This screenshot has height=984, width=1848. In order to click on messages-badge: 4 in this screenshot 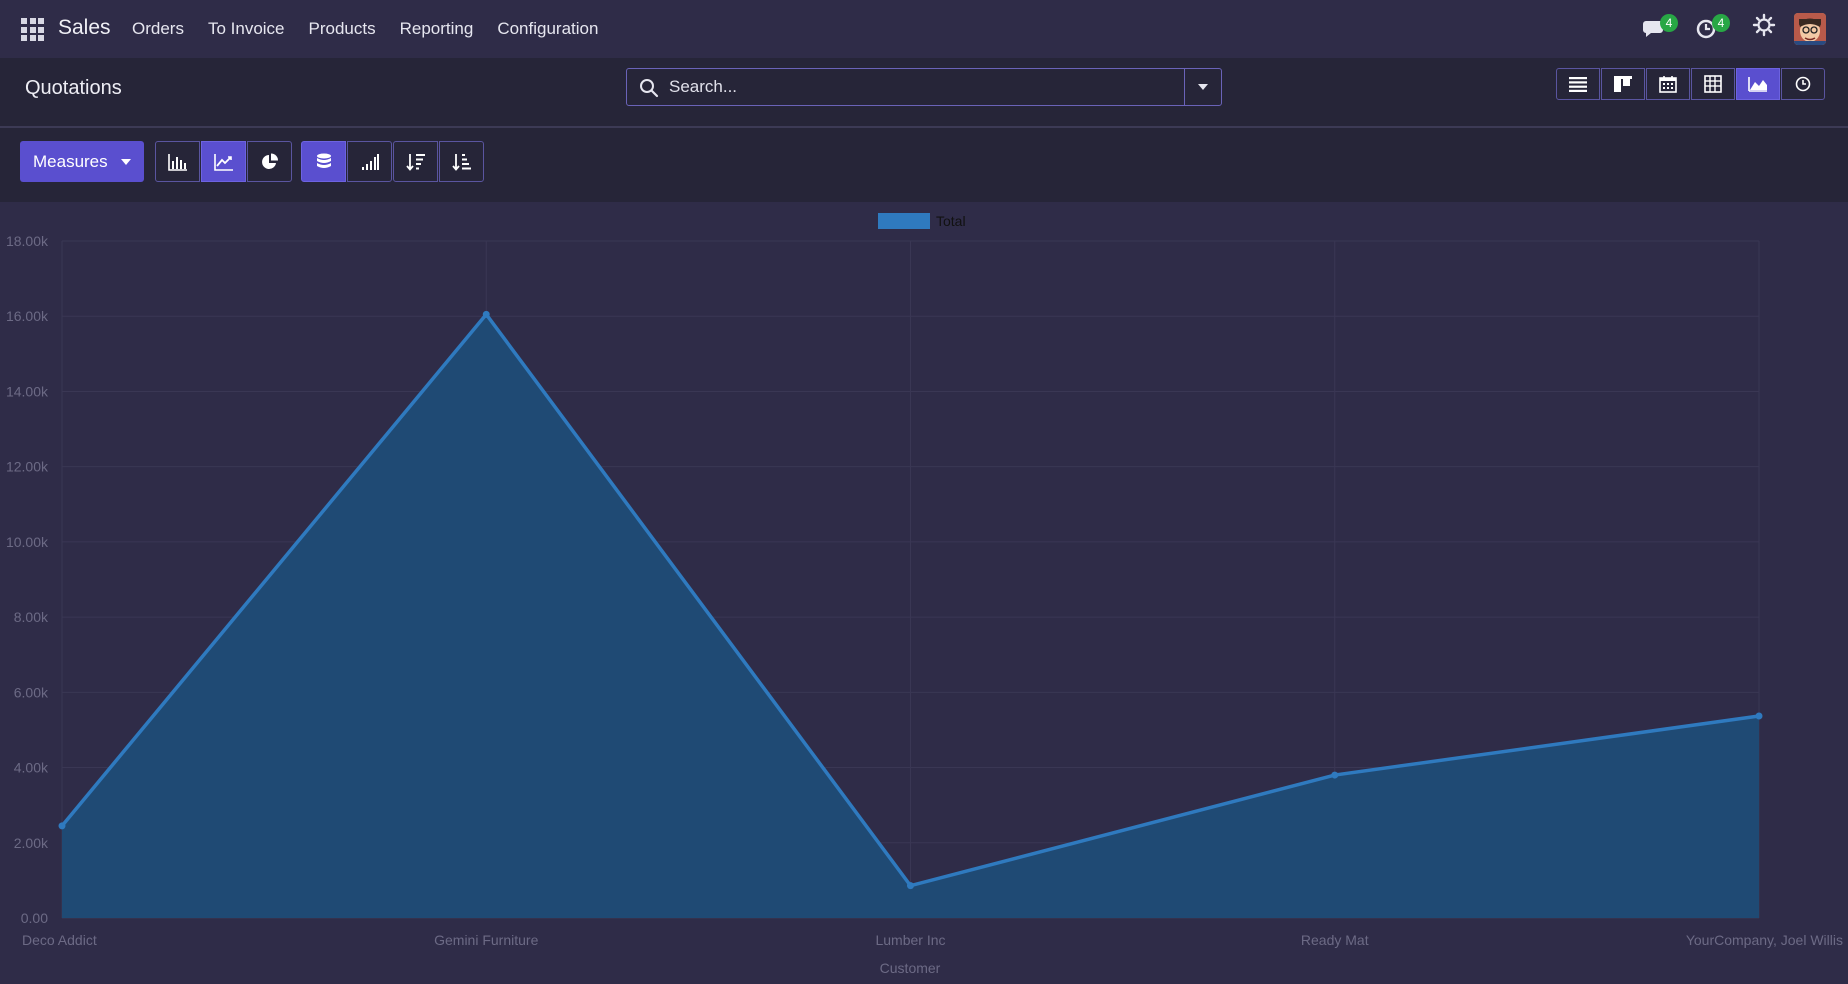, I will do `click(1669, 23)`.